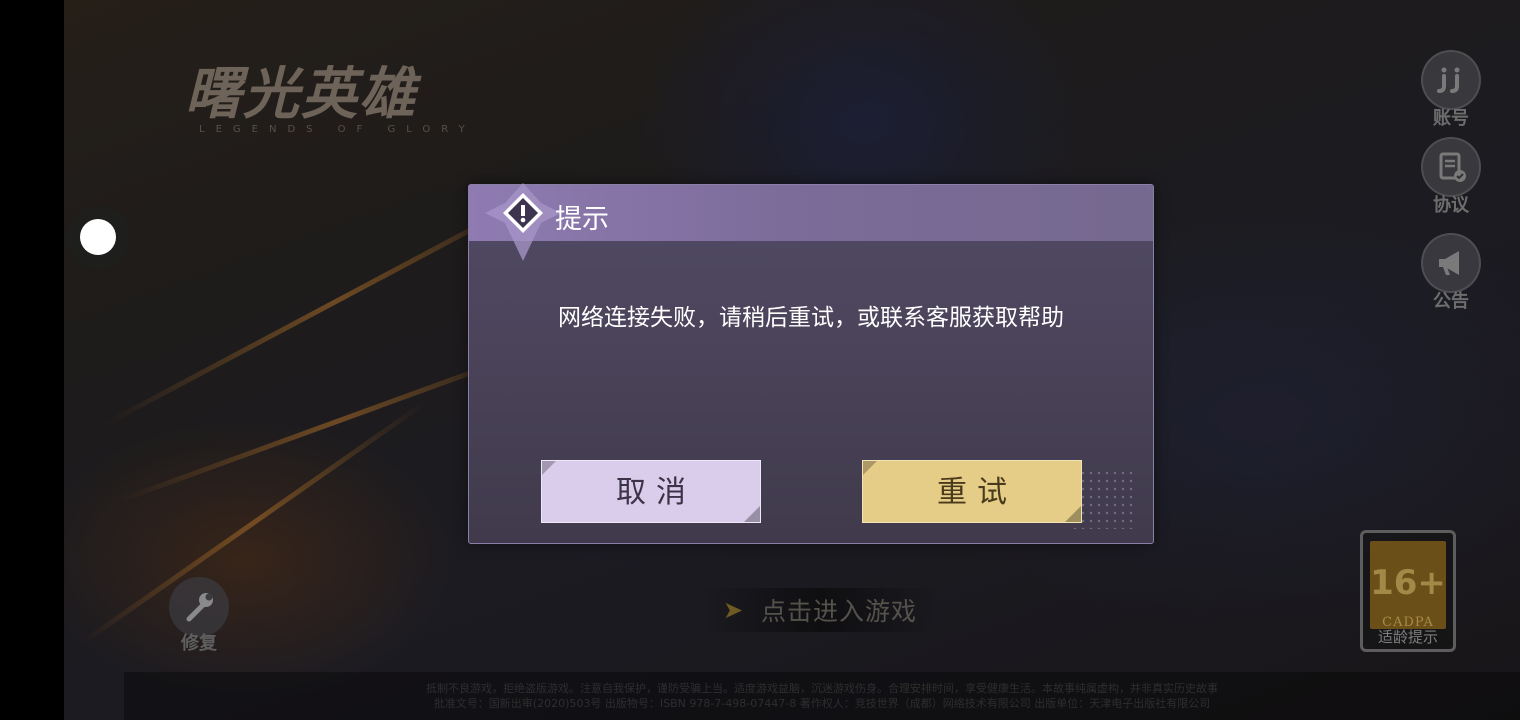  What do you see at coordinates (1451, 118) in the screenshot?
I see `side-button-label: 账号` at bounding box center [1451, 118].